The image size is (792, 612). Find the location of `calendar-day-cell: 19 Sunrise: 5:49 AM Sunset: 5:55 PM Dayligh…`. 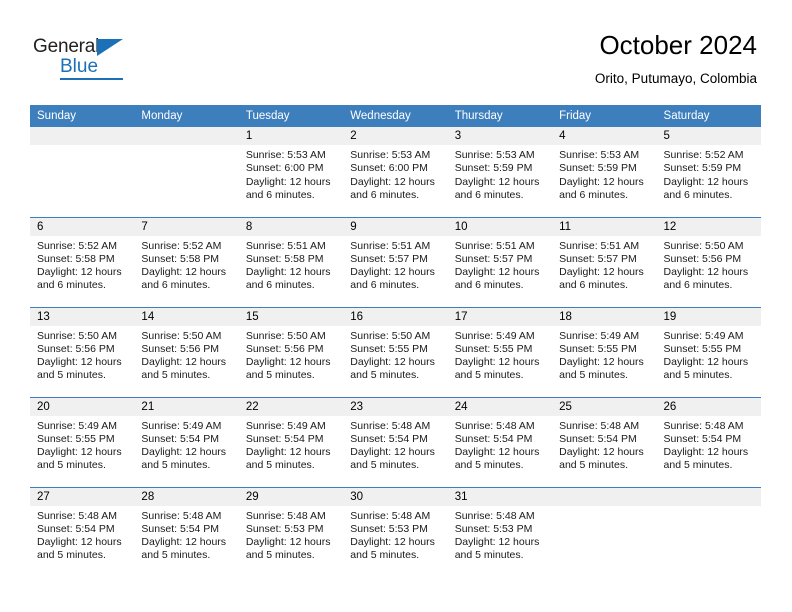

calendar-day-cell: 19 Sunrise: 5:49 AM Sunset: 5:55 PM Dayligh… is located at coordinates (708, 351).